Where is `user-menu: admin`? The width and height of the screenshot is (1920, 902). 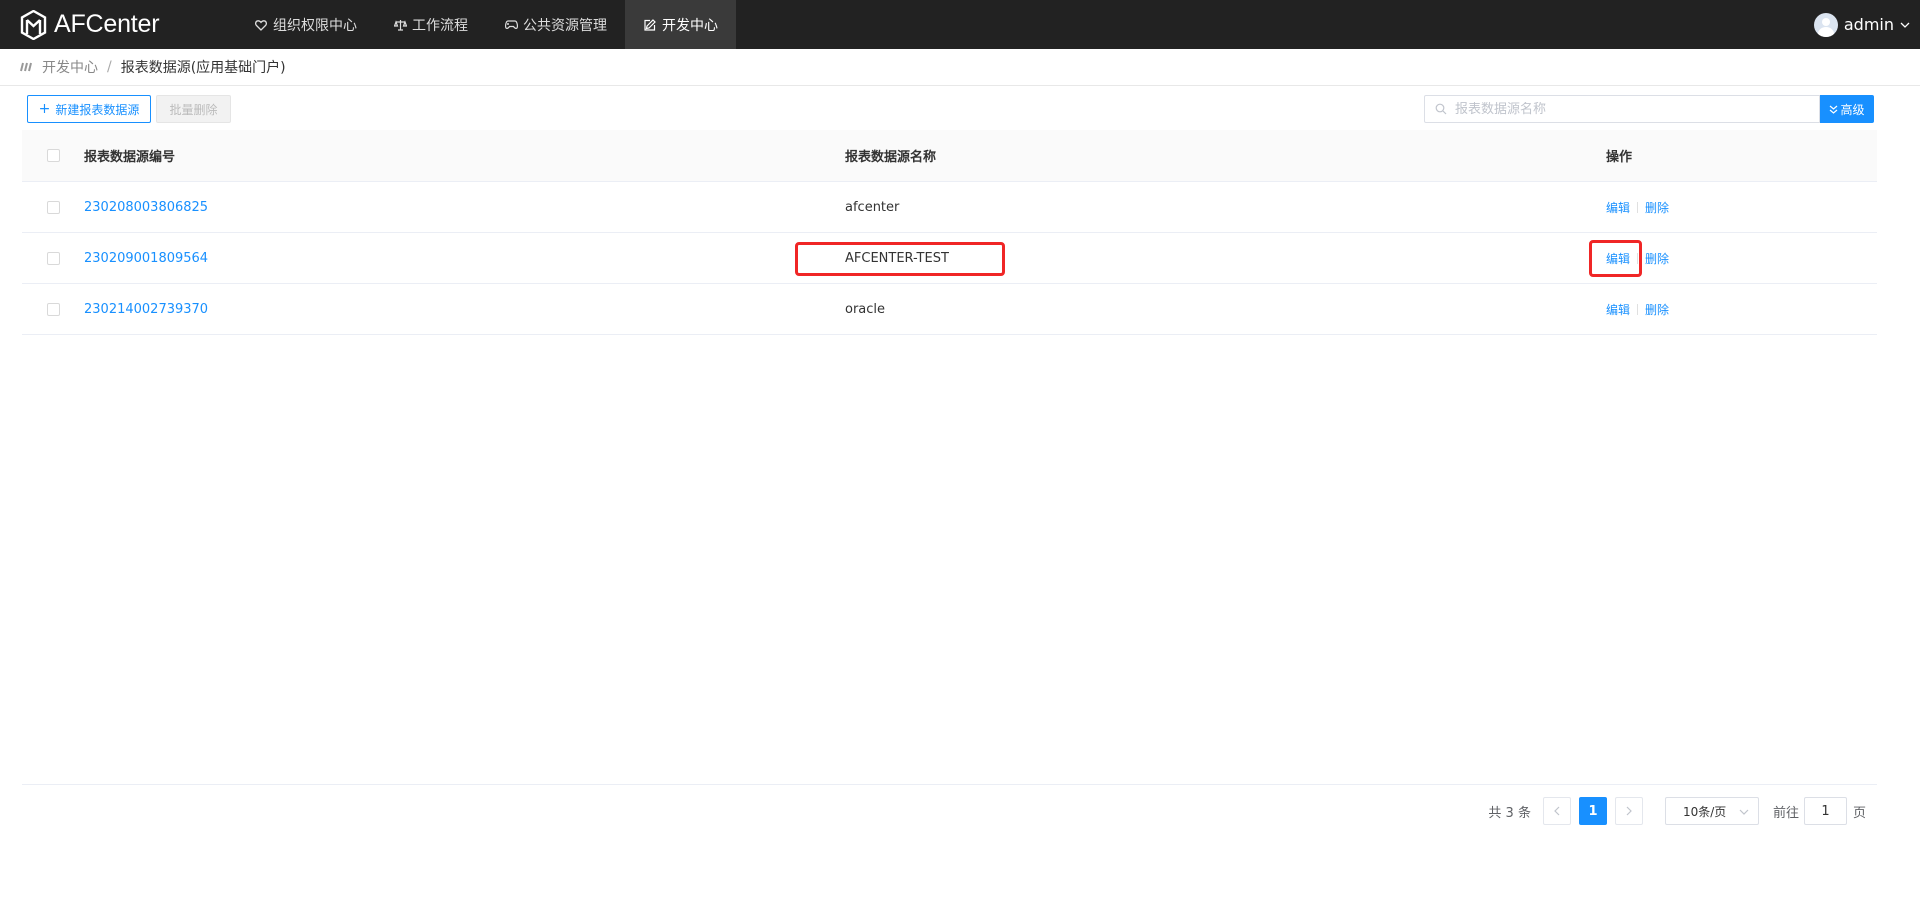
user-menu: admin is located at coordinates (1861, 24).